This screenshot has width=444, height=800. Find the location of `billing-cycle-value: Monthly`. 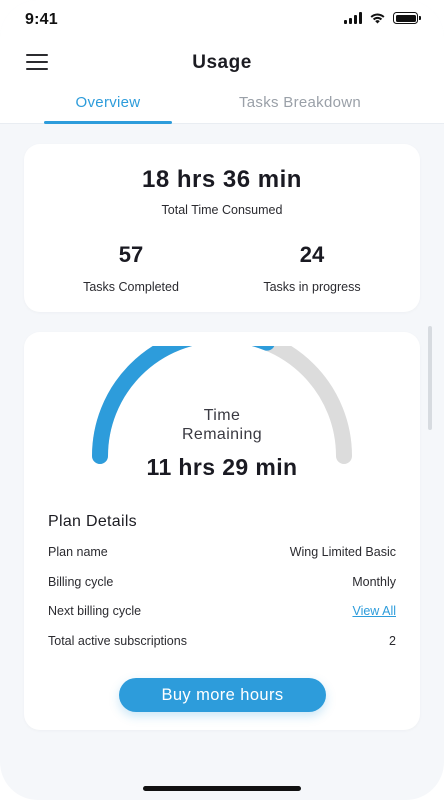

billing-cycle-value: Monthly is located at coordinates (374, 582).